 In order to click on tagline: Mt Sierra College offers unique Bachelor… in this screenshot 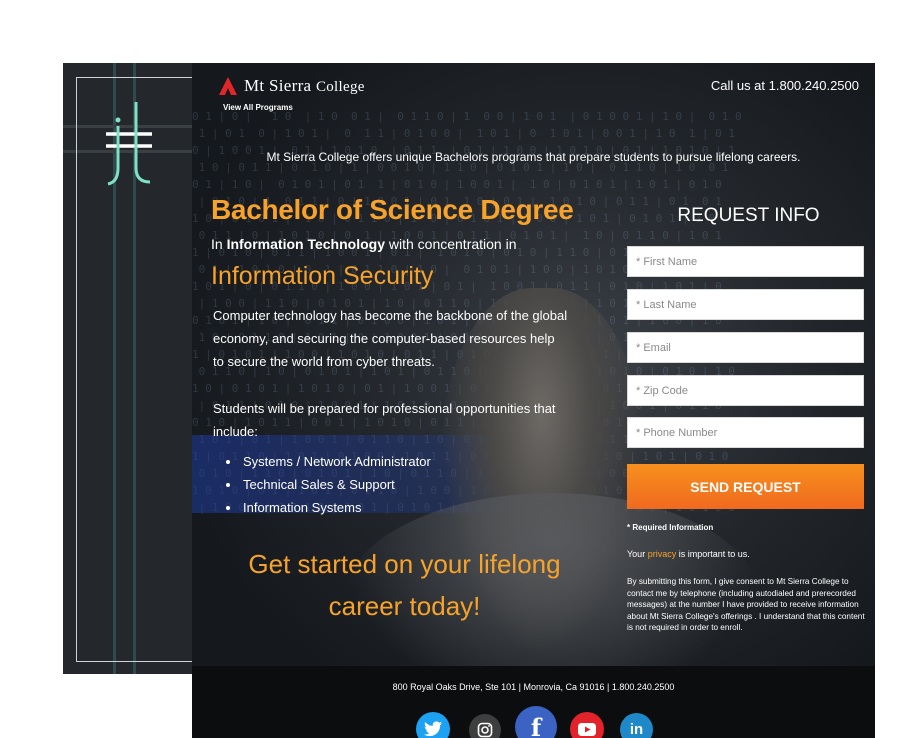, I will do `click(533, 157)`.